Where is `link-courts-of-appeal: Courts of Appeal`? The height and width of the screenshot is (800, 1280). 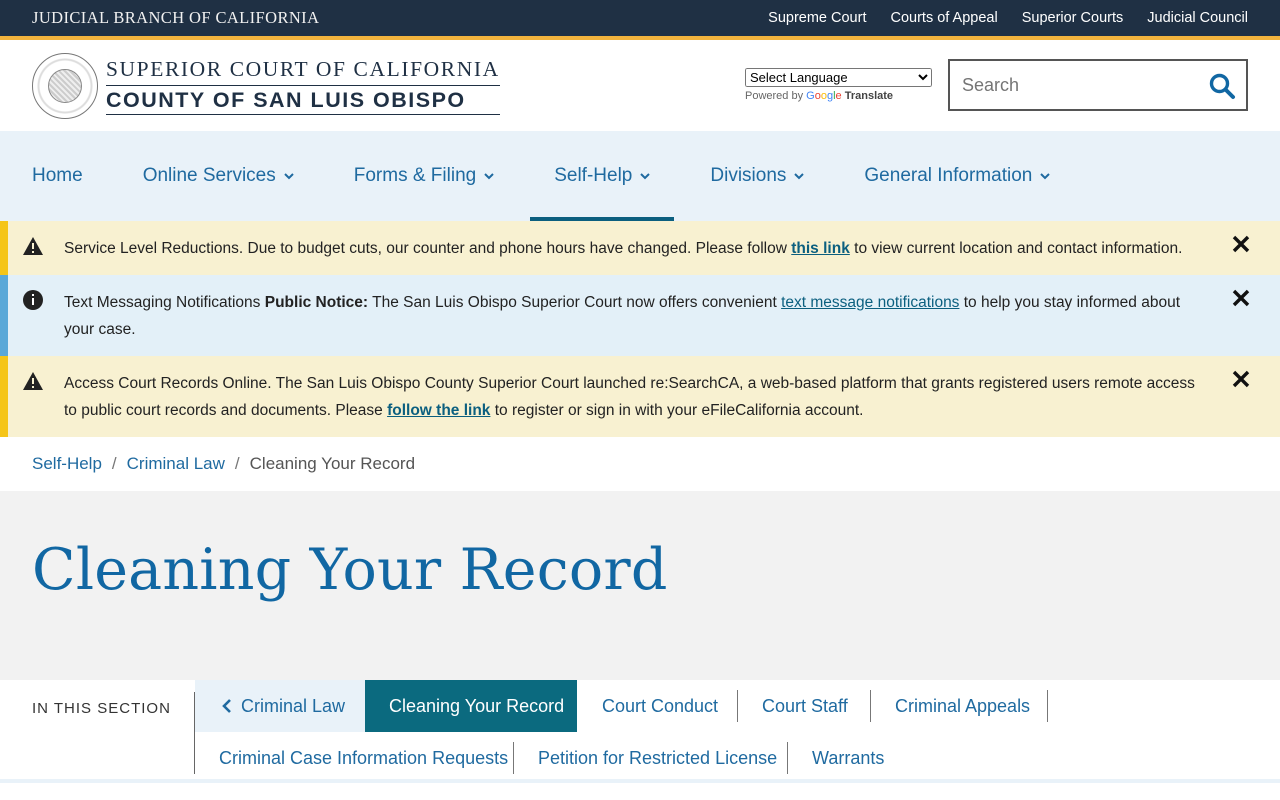
link-courts-of-appeal: Courts of Appeal is located at coordinates (943, 18).